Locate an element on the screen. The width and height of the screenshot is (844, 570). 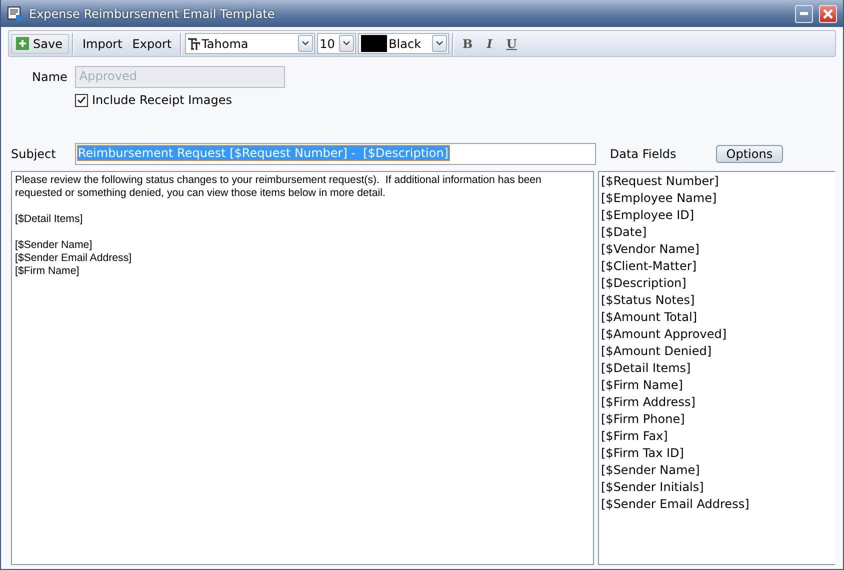
data-field-item: [$Sender Name] is located at coordinates (717, 470).